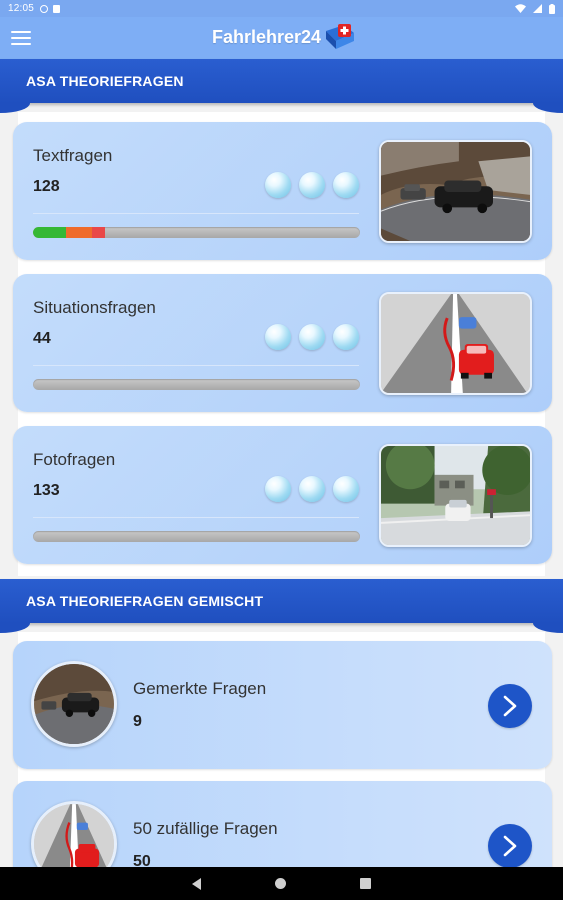  I want to click on system-nav-bar, so click(281, 883).